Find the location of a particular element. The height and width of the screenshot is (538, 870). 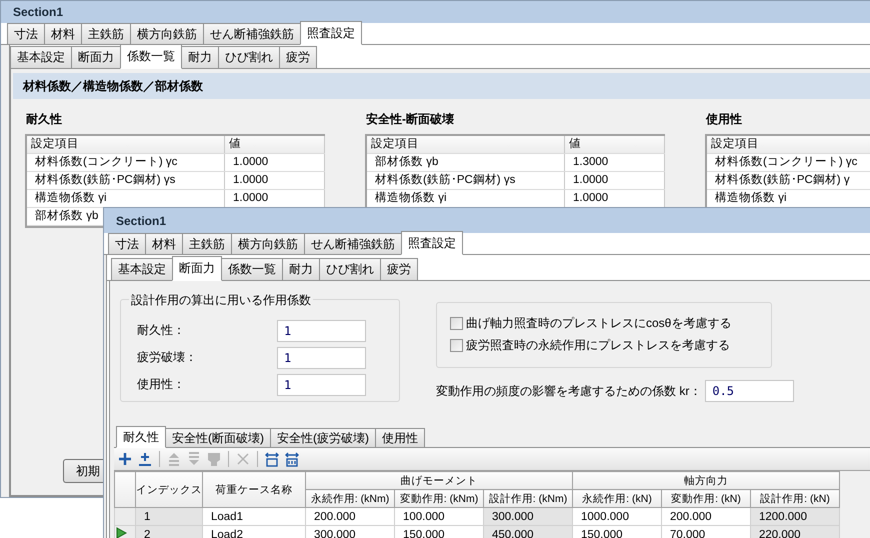

init-button: 初期 is located at coordinates (83, 471).